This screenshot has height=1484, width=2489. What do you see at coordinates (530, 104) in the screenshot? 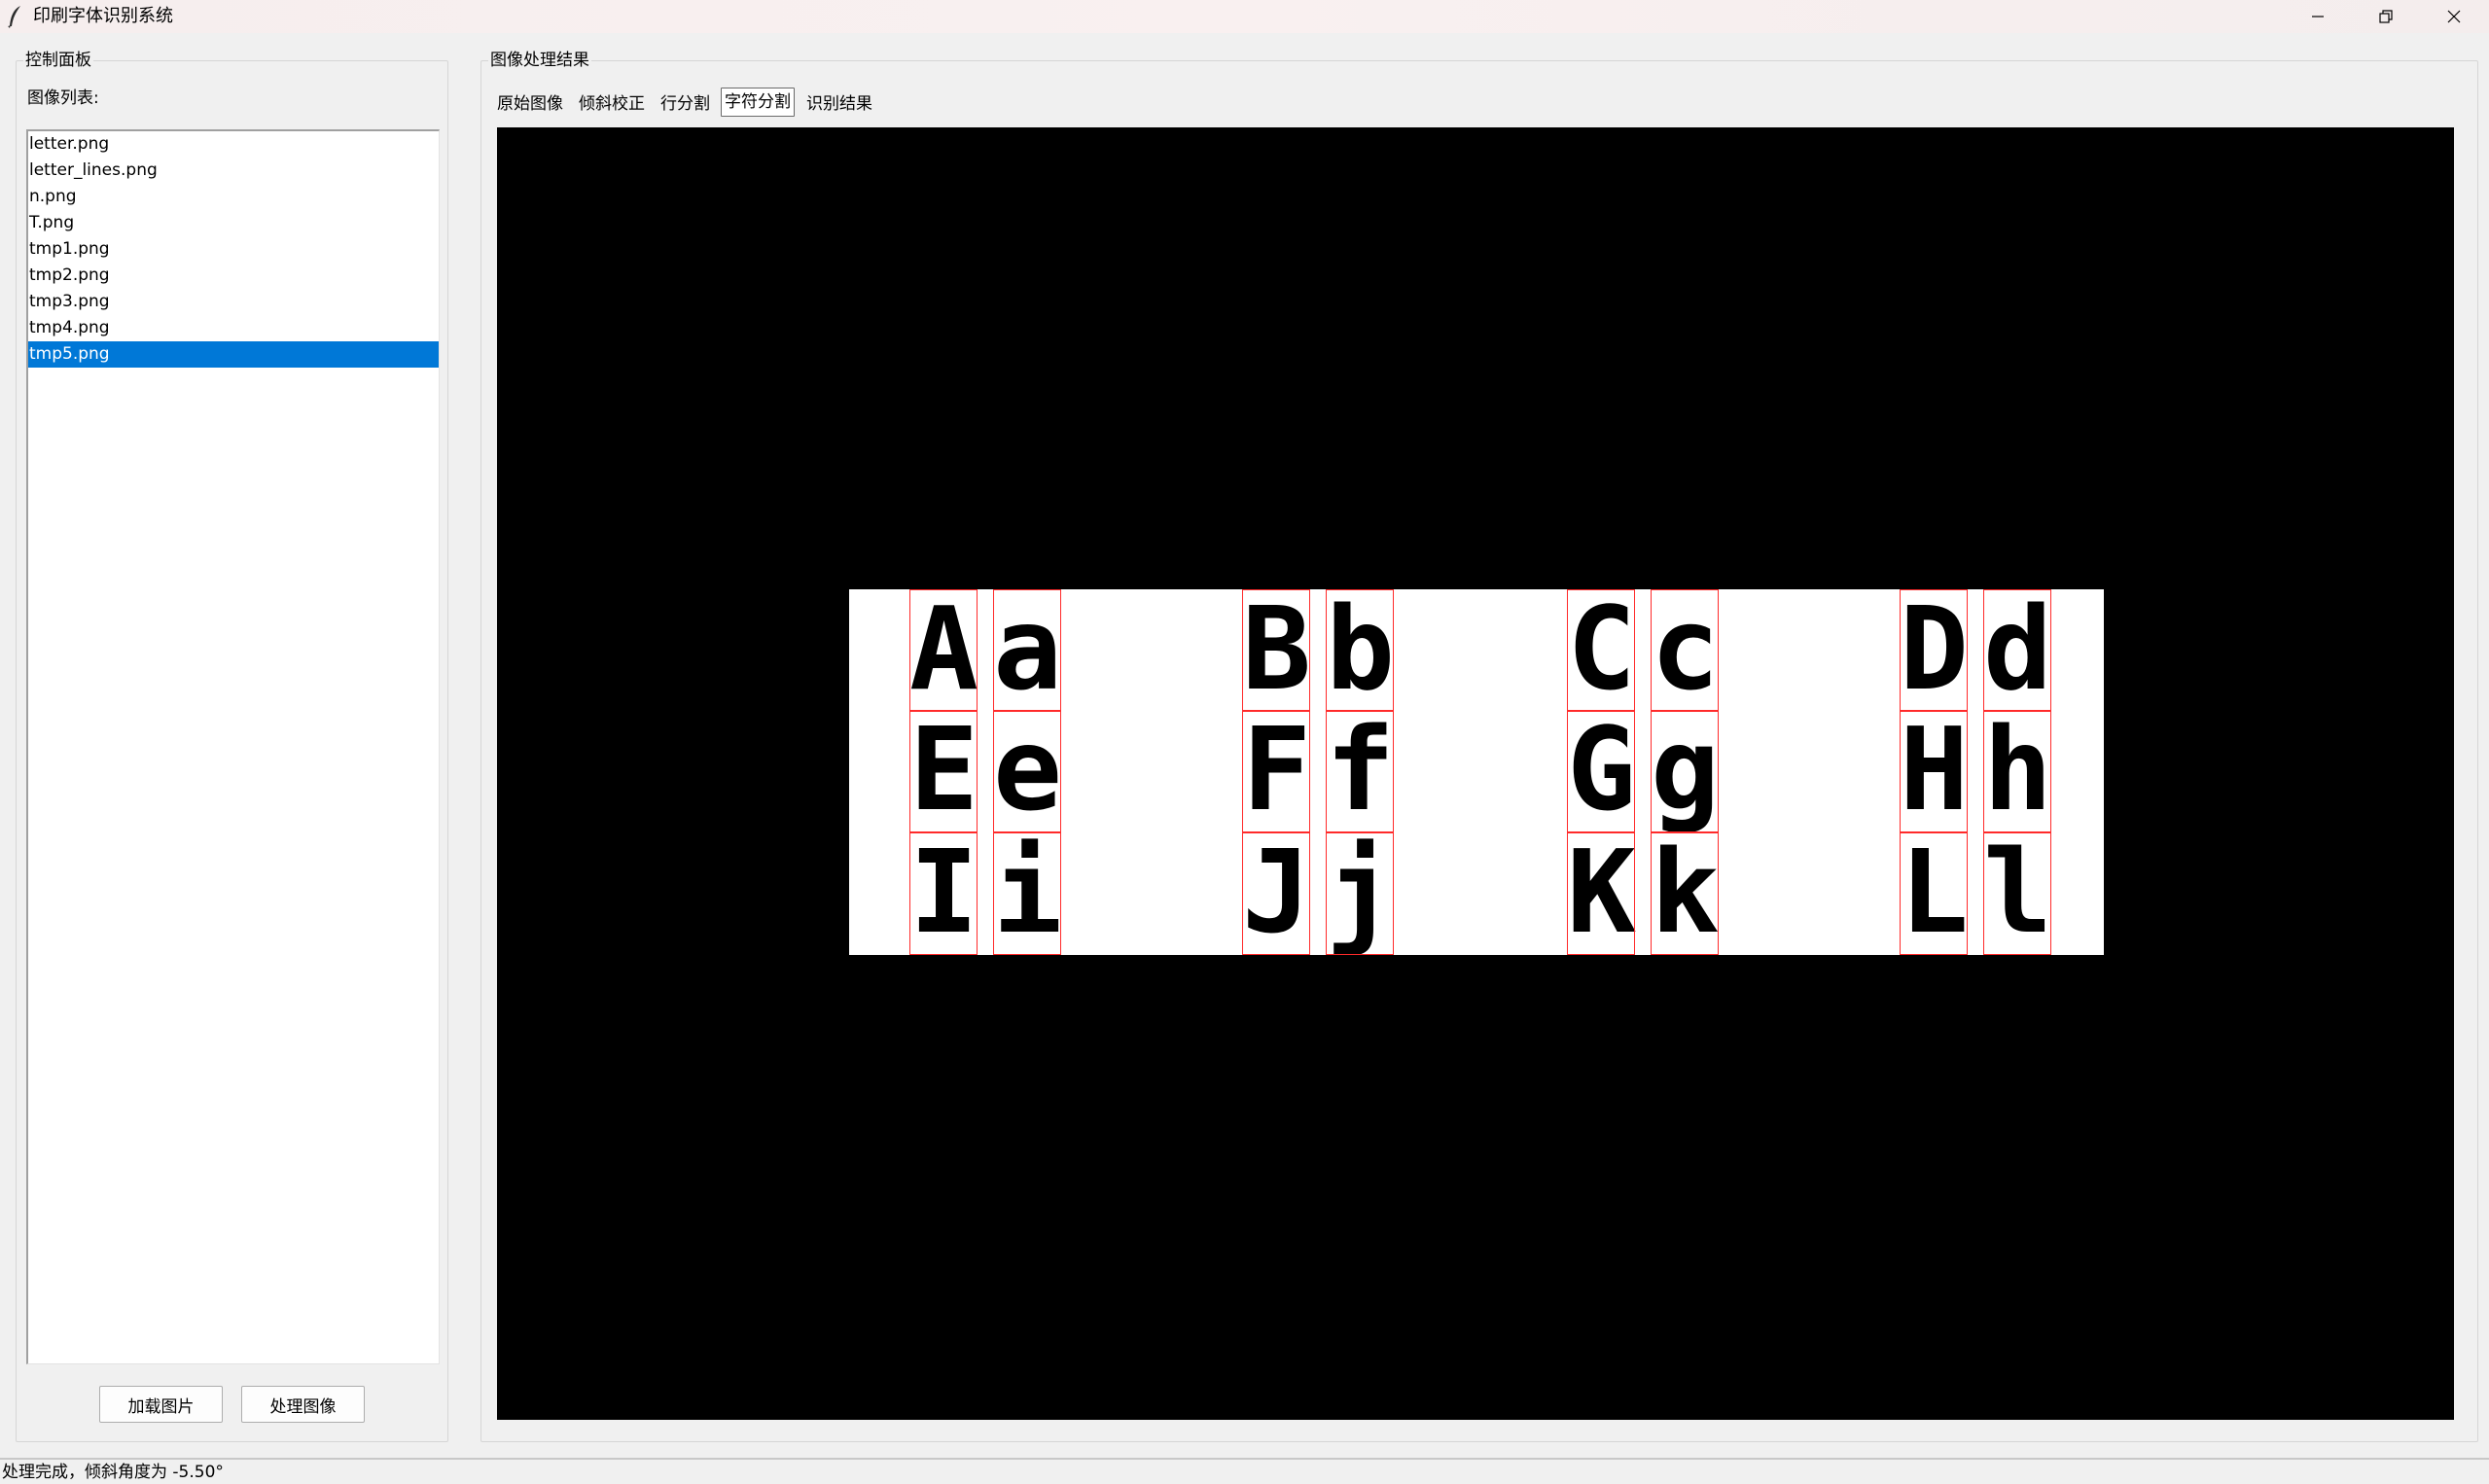
I see `tab-original-image: 原始图像` at bounding box center [530, 104].